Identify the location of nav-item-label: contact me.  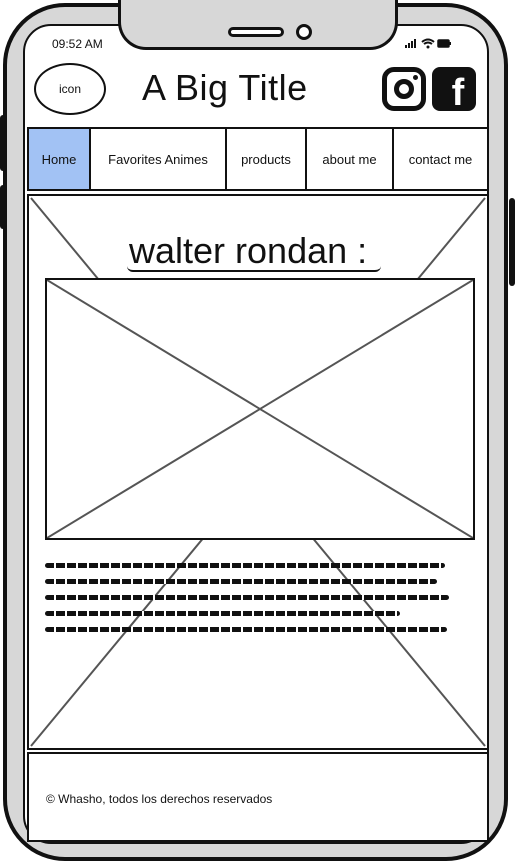
(440, 159).